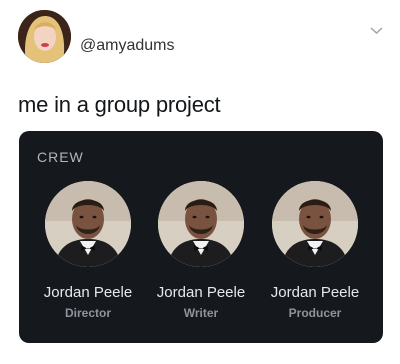  What do you see at coordinates (127, 46) in the screenshot?
I see `user-handle: @amyadums` at bounding box center [127, 46].